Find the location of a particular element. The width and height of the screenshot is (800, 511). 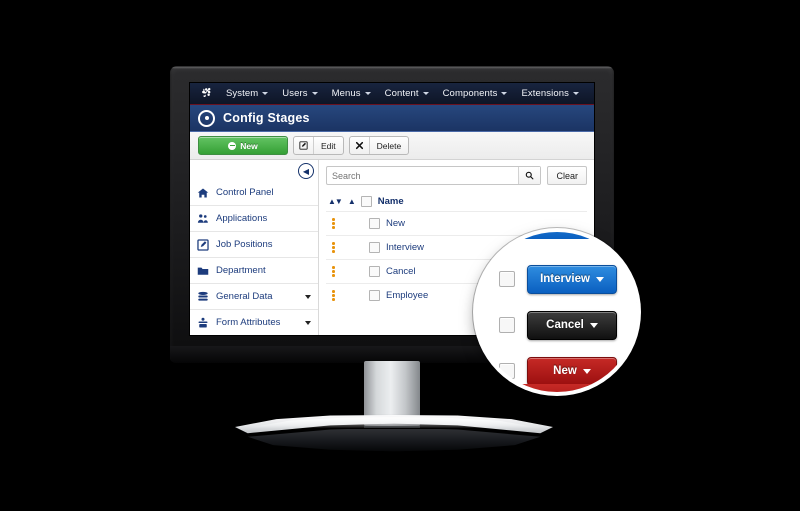

status-badge-label: Interview is located at coordinates (565, 279).